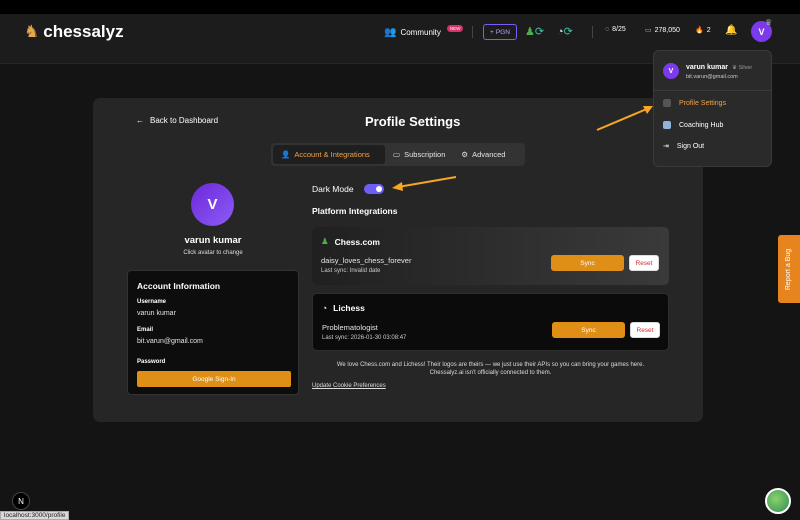 The height and width of the screenshot is (520, 800). I want to click on chesscom-sync-icon: ♟⟳, so click(534, 31).